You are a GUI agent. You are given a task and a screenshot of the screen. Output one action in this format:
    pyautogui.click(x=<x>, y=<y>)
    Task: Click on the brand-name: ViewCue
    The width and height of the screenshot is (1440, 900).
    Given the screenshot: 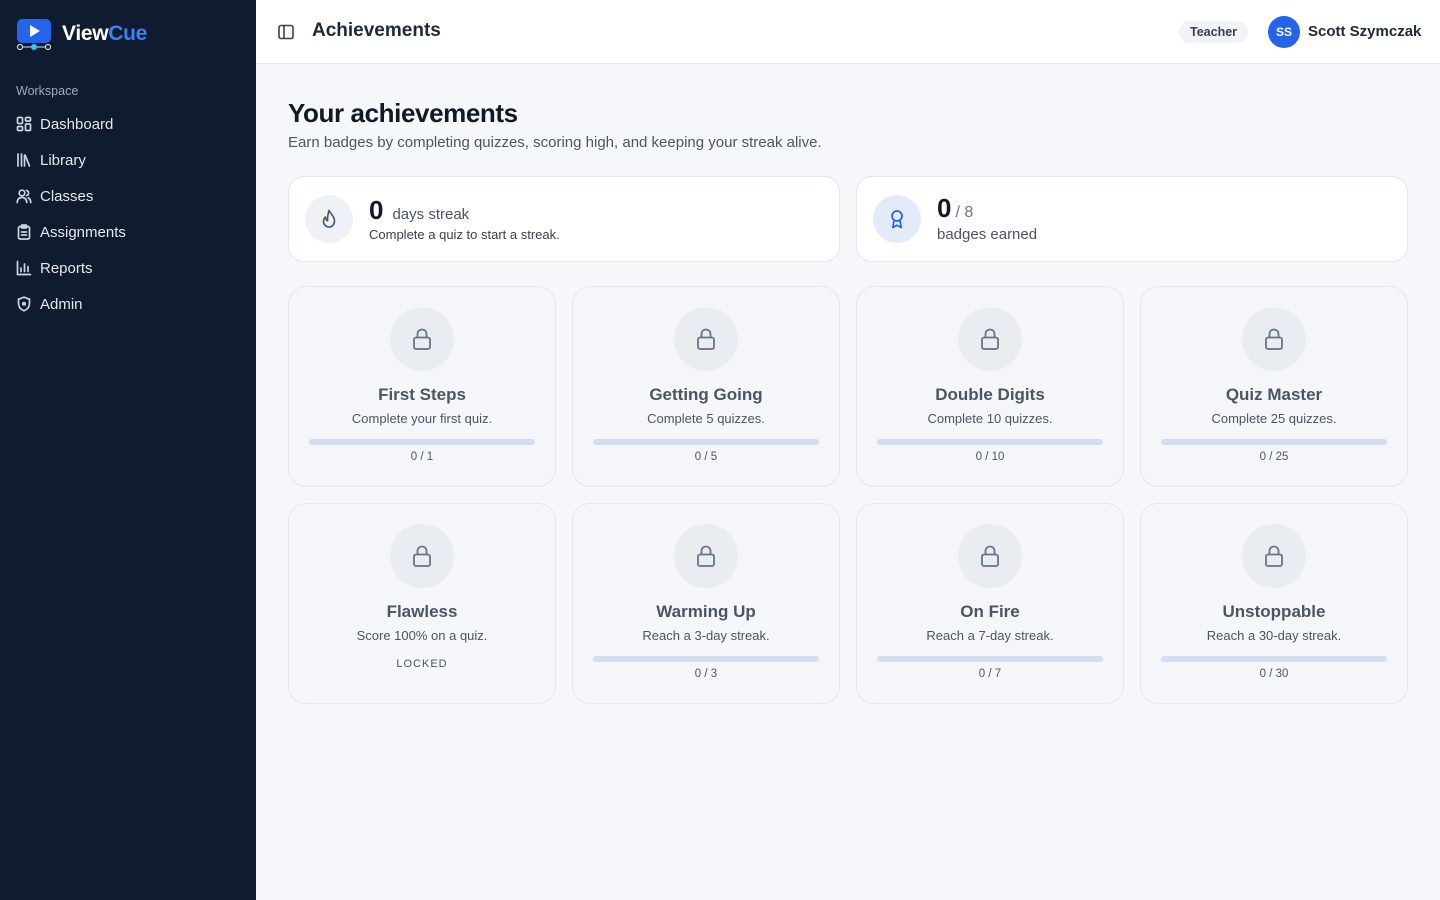 What is the action you would take?
    pyautogui.click(x=104, y=34)
    